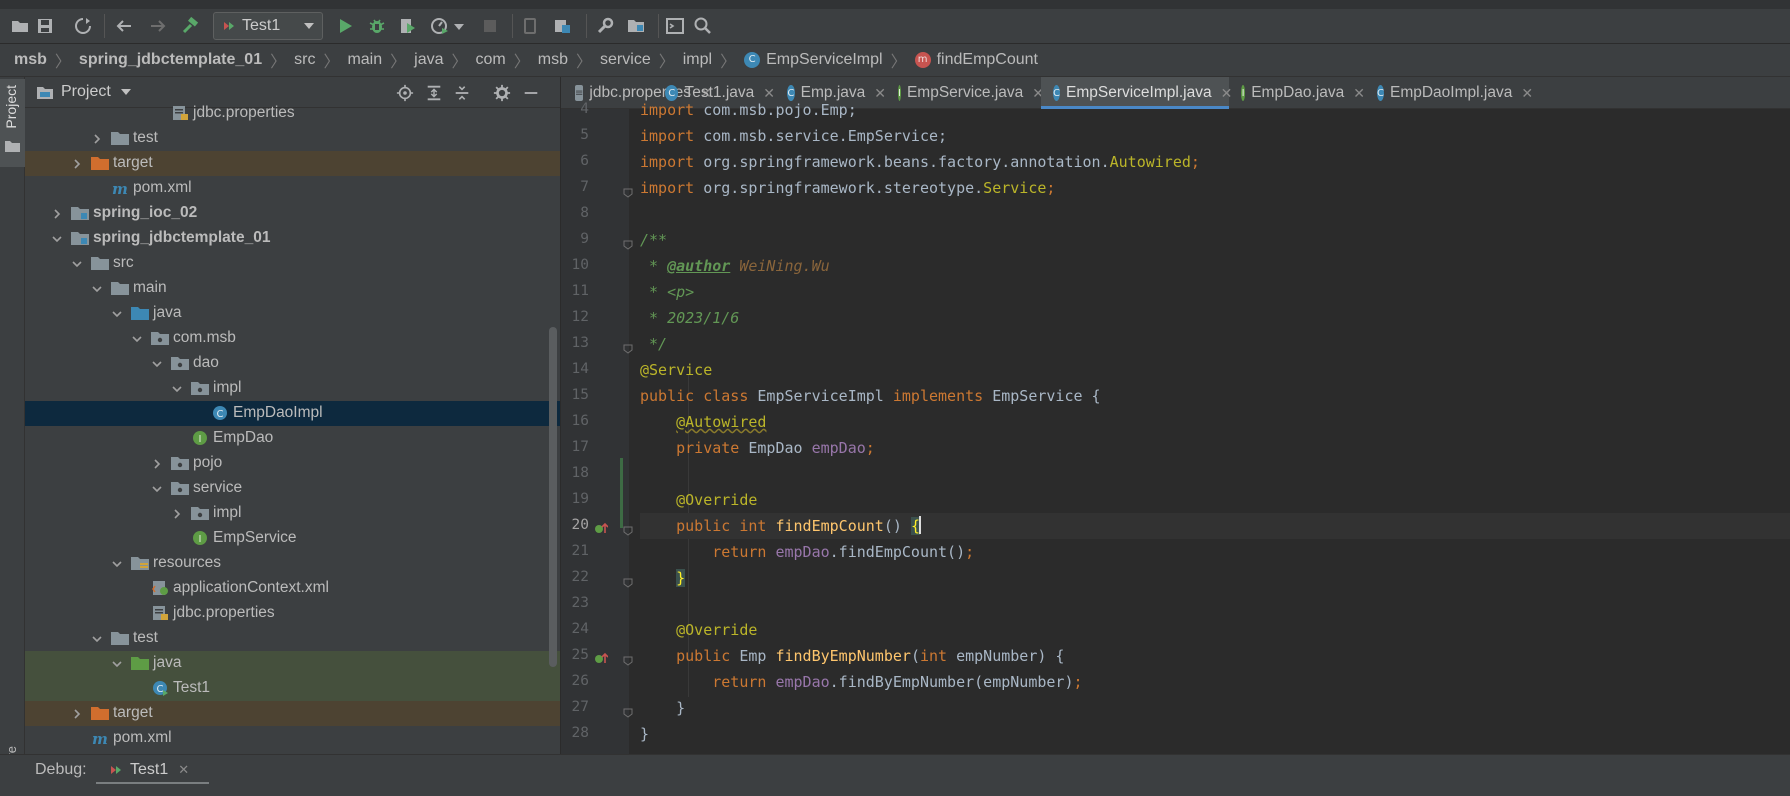 The image size is (1790, 796). What do you see at coordinates (83, 26) in the screenshot?
I see `sync-icon` at bounding box center [83, 26].